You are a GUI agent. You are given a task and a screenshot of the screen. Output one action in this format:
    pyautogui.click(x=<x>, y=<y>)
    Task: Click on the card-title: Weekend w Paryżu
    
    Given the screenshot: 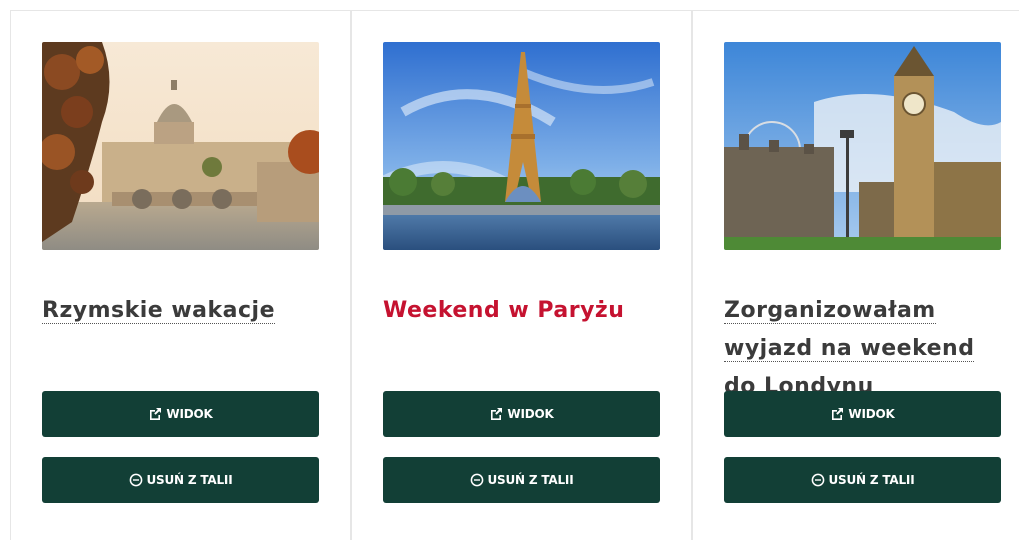 What is the action you would take?
    pyautogui.click(x=523, y=311)
    